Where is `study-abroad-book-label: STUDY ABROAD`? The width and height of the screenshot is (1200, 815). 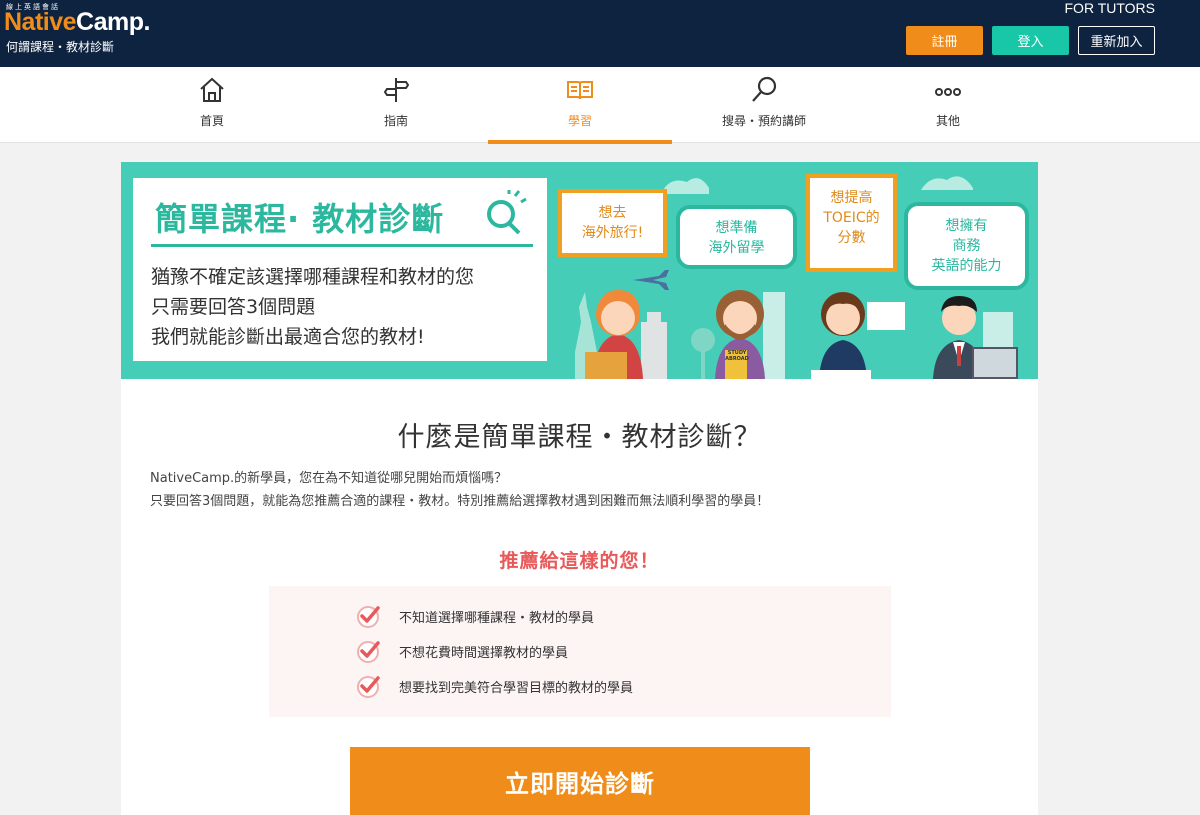 study-abroad-book-label: STUDY ABROAD is located at coordinates (737, 356).